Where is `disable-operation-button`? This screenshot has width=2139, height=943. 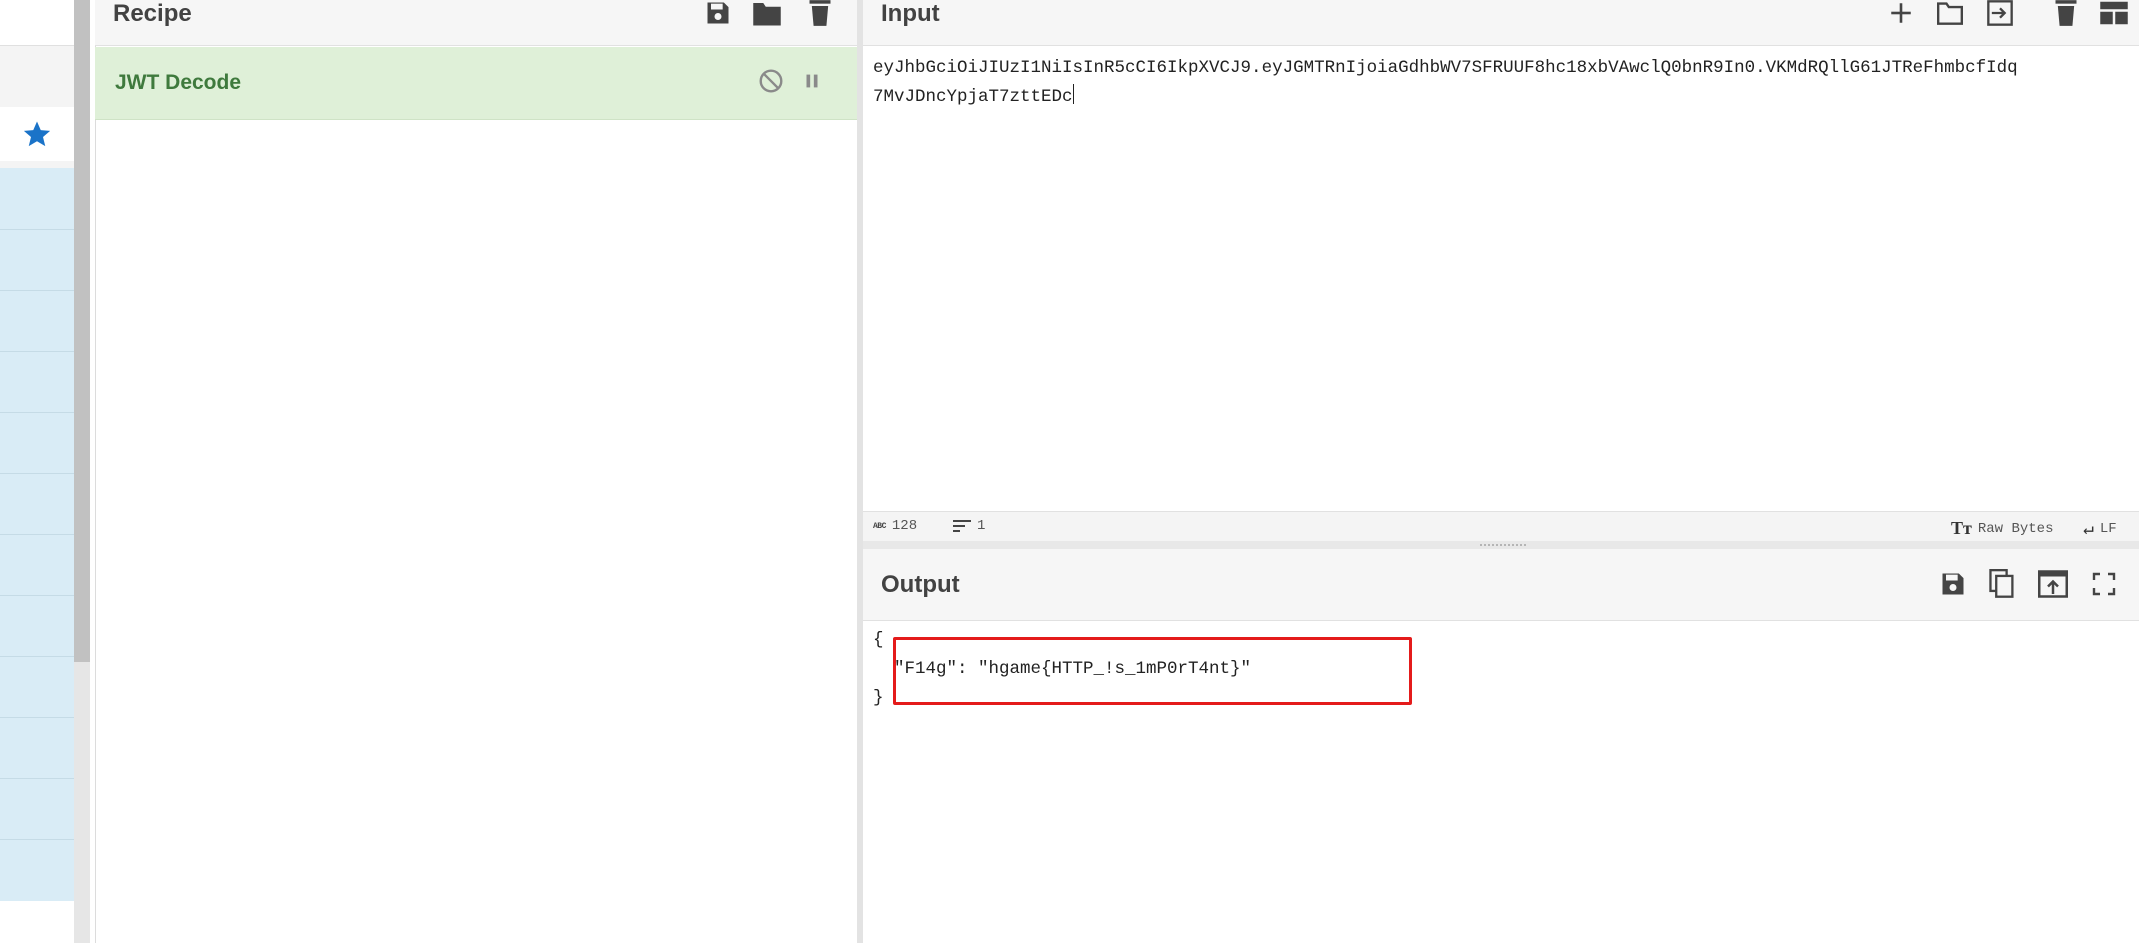 disable-operation-button is located at coordinates (771, 81).